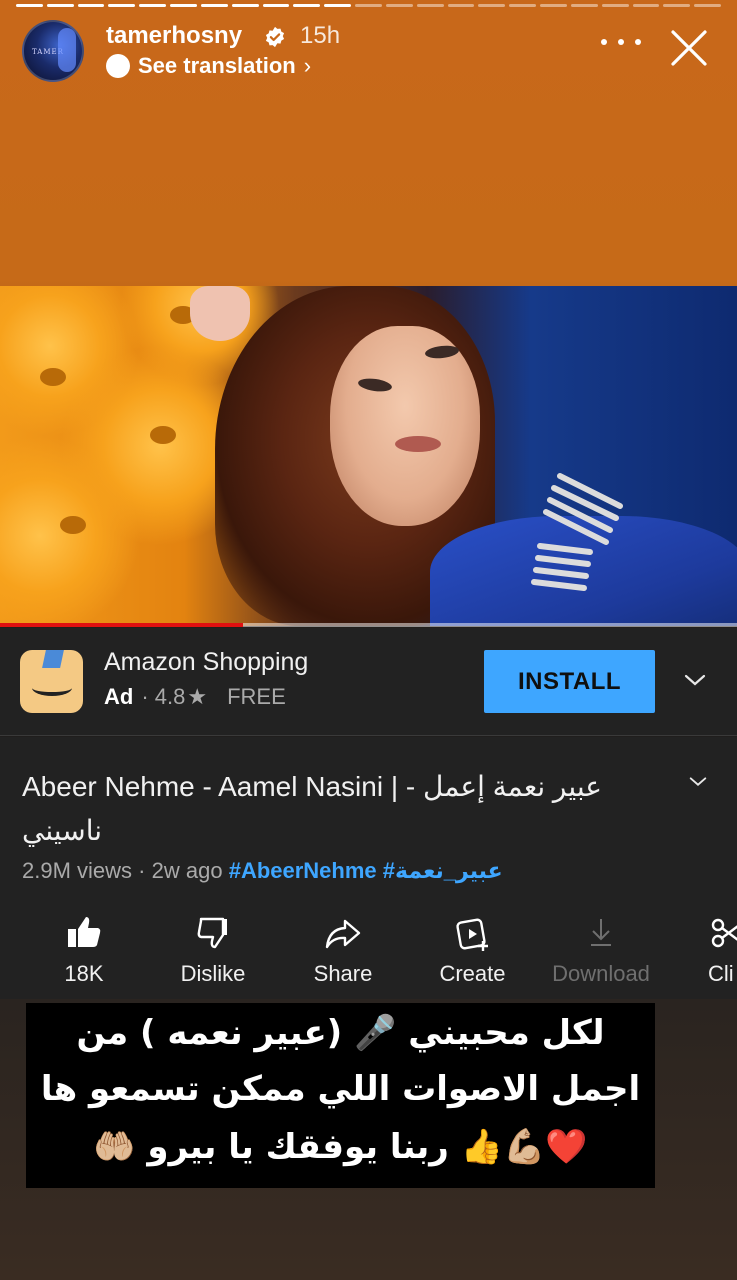  Describe the element at coordinates (340, 1033) in the screenshot. I see `caption-line-1: لكل محبيني 🎤 (عبير نعمه ) من` at that location.